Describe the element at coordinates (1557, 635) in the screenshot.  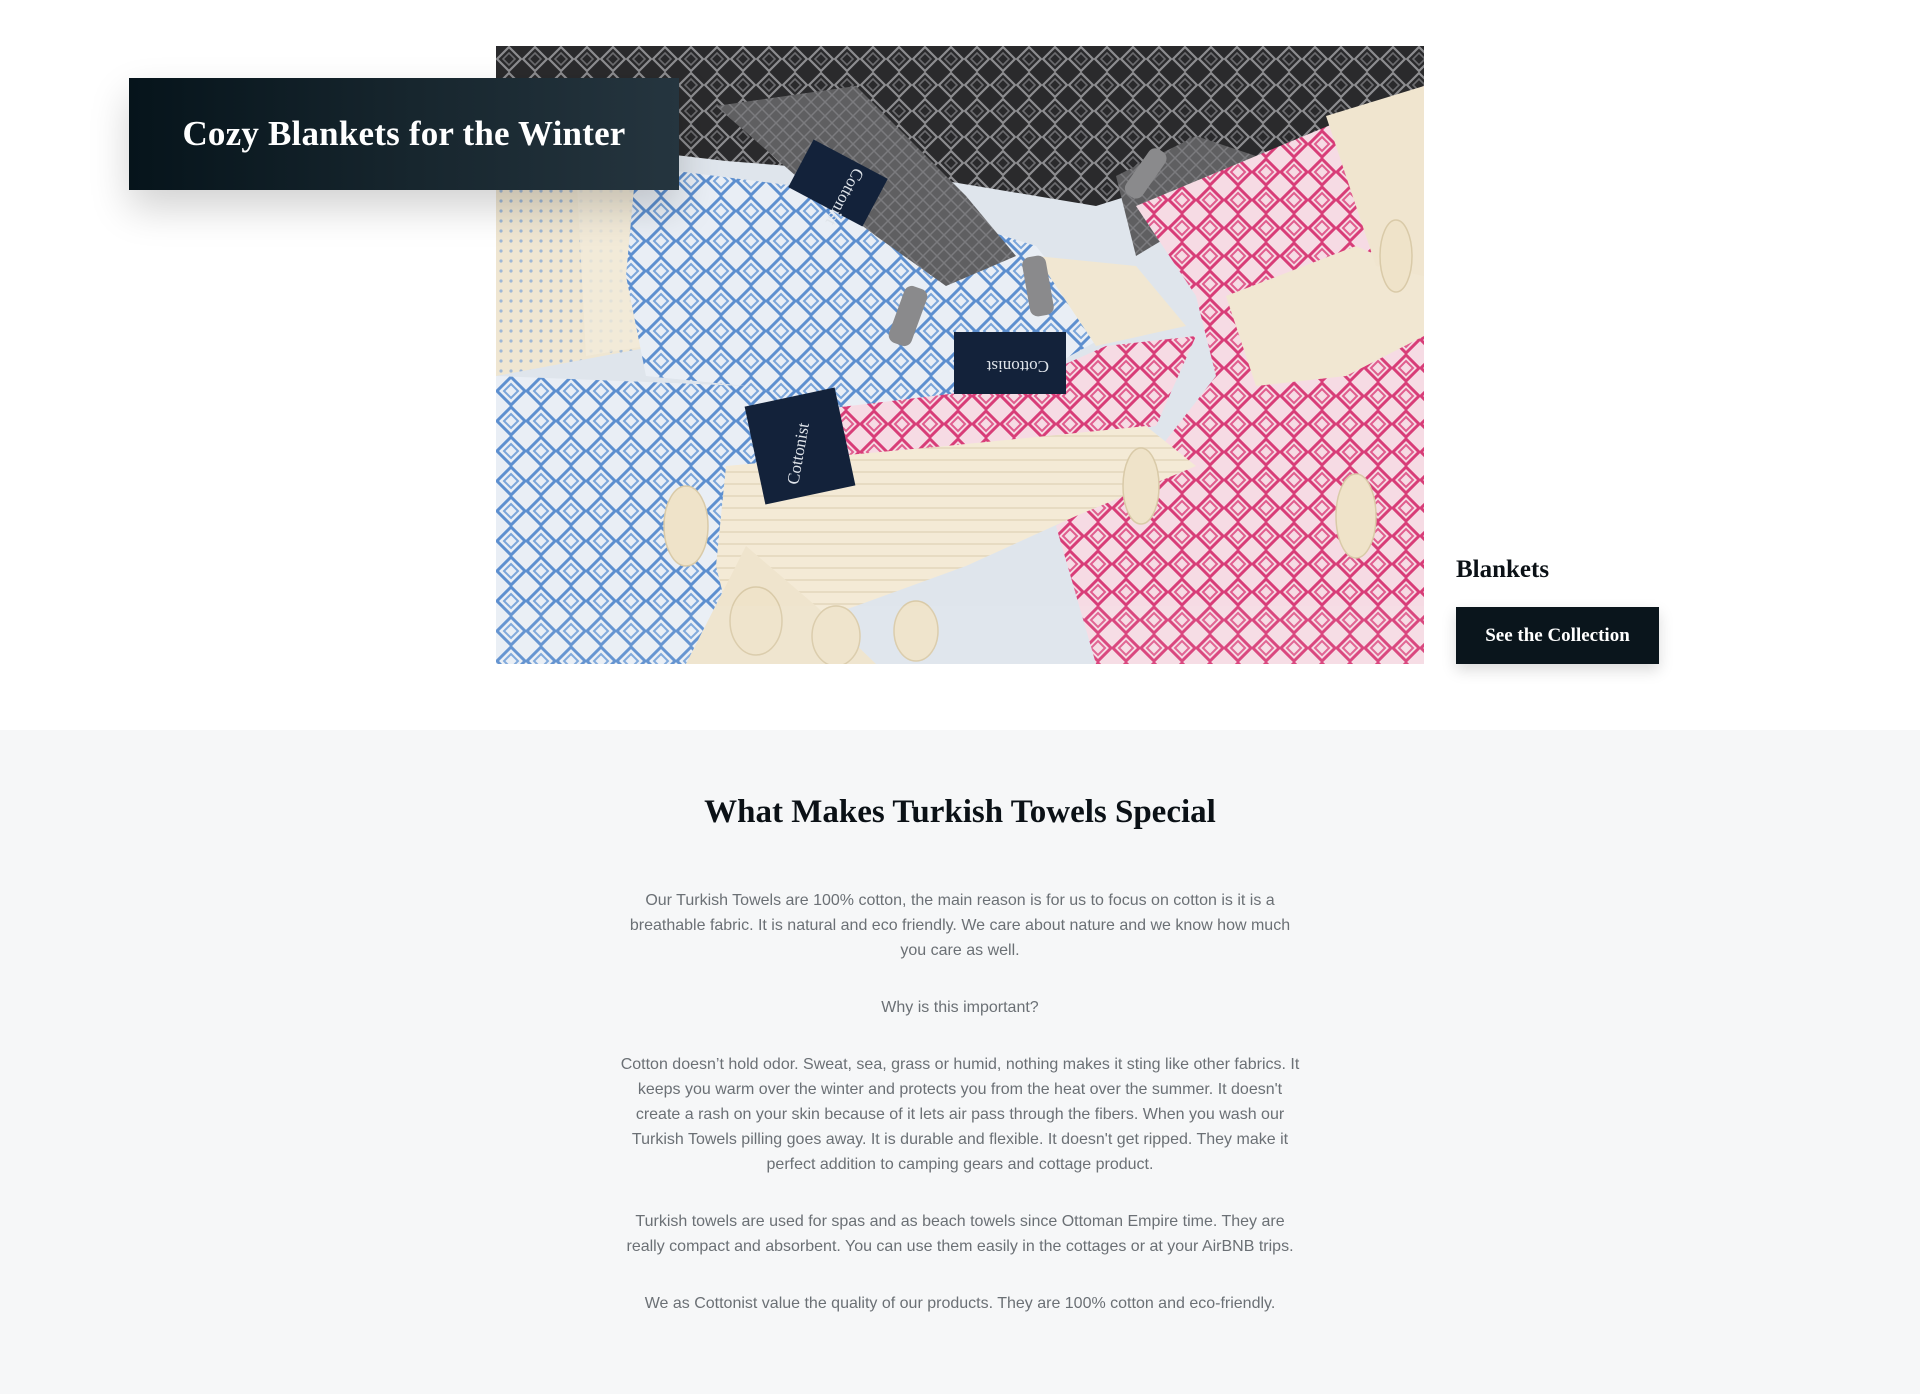
I see `see-collection-button: See the Collection` at that location.